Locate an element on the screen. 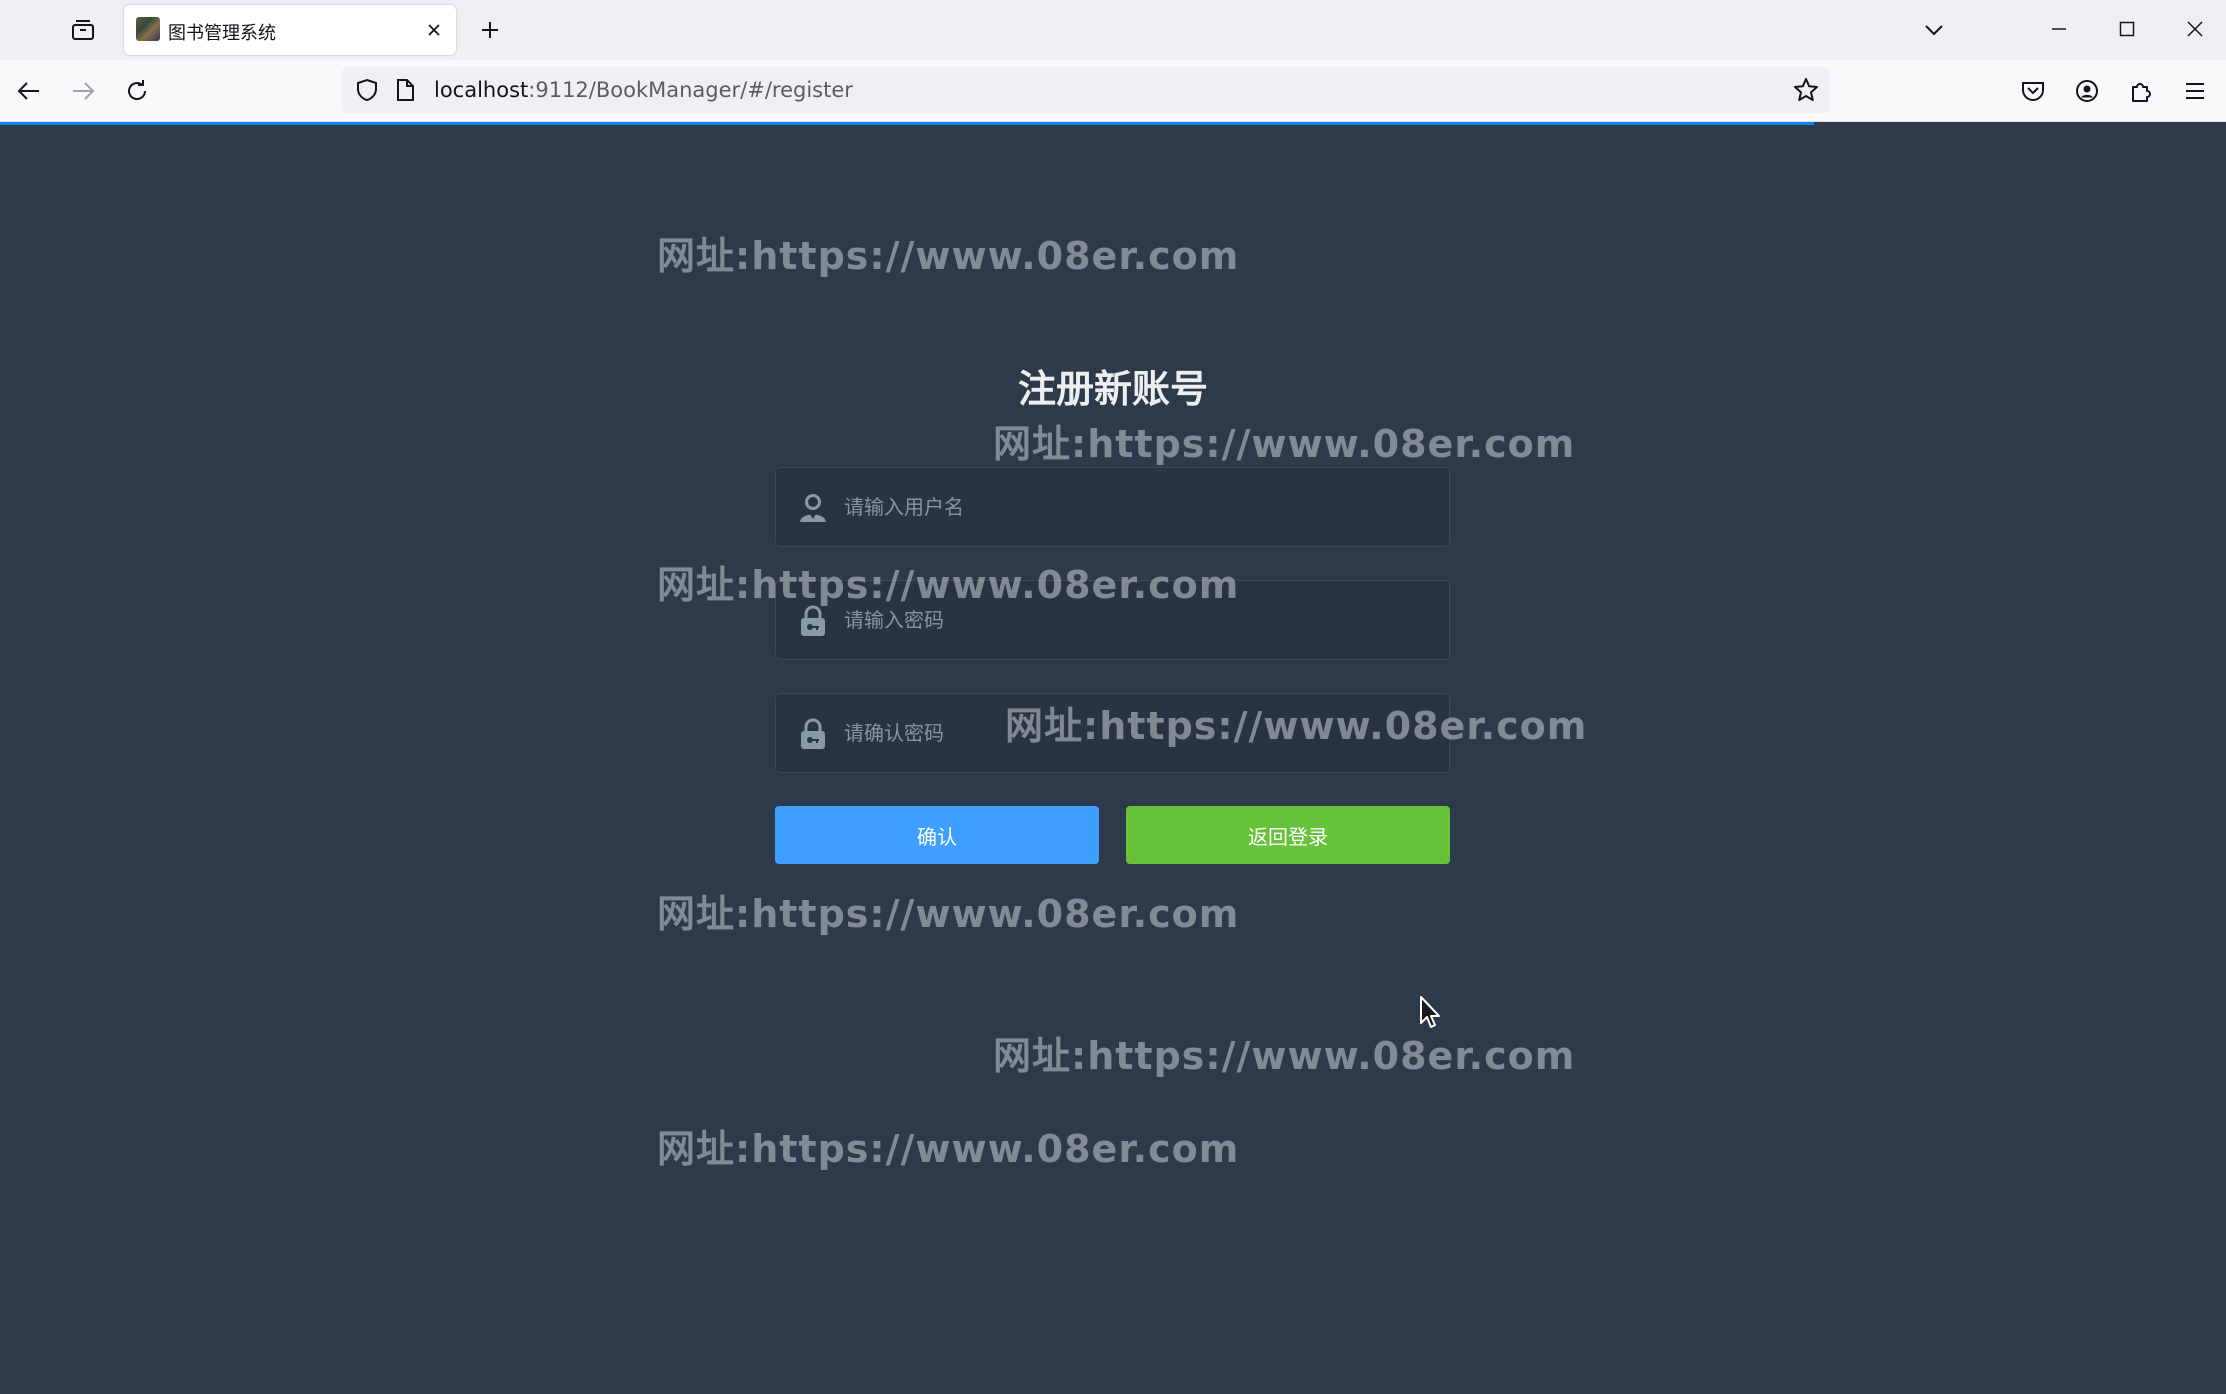 This screenshot has width=2226, height=1394. browser-tab-bar: 图书管理系统 is located at coordinates (1113, 30).